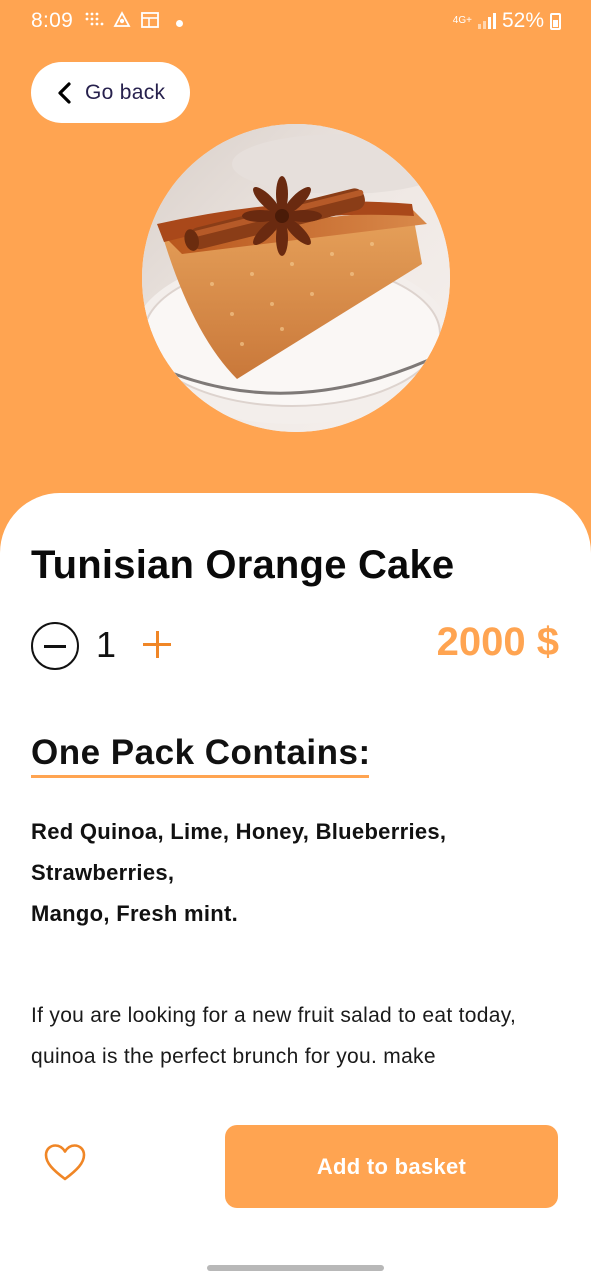  Describe the element at coordinates (55, 646) in the screenshot. I see `minus-circle-icon` at that location.